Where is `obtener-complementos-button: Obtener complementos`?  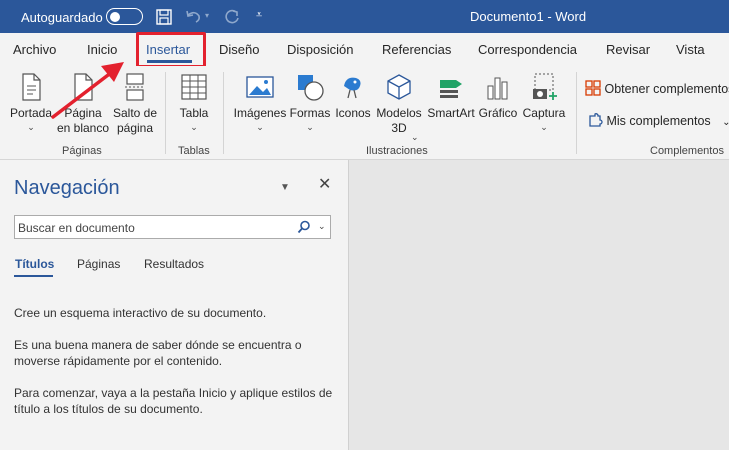 obtener-complementos-button: Obtener complementos is located at coordinates (657, 88).